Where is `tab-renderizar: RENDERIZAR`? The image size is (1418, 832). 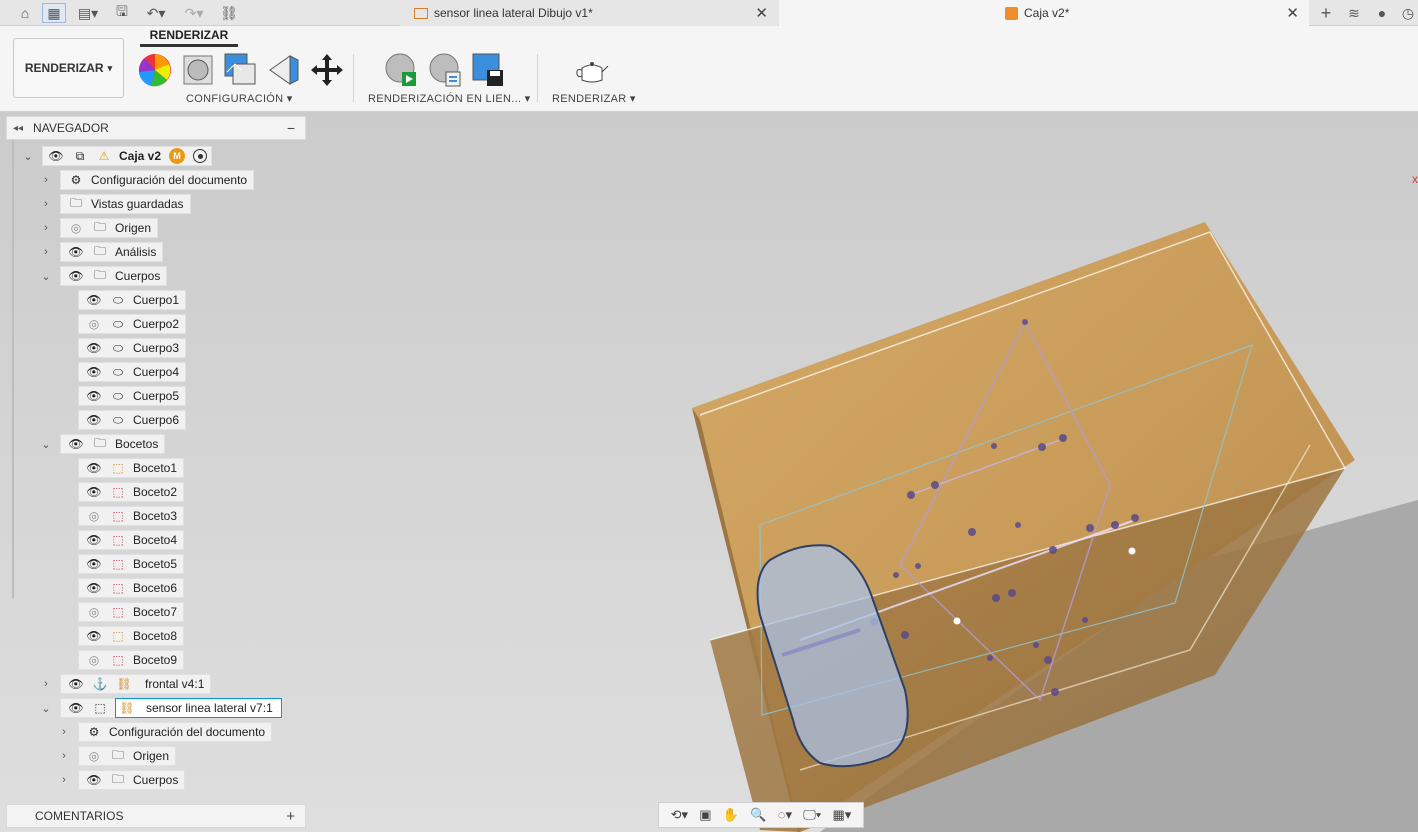
tab-renderizar: RENDERIZAR is located at coordinates (189, 37).